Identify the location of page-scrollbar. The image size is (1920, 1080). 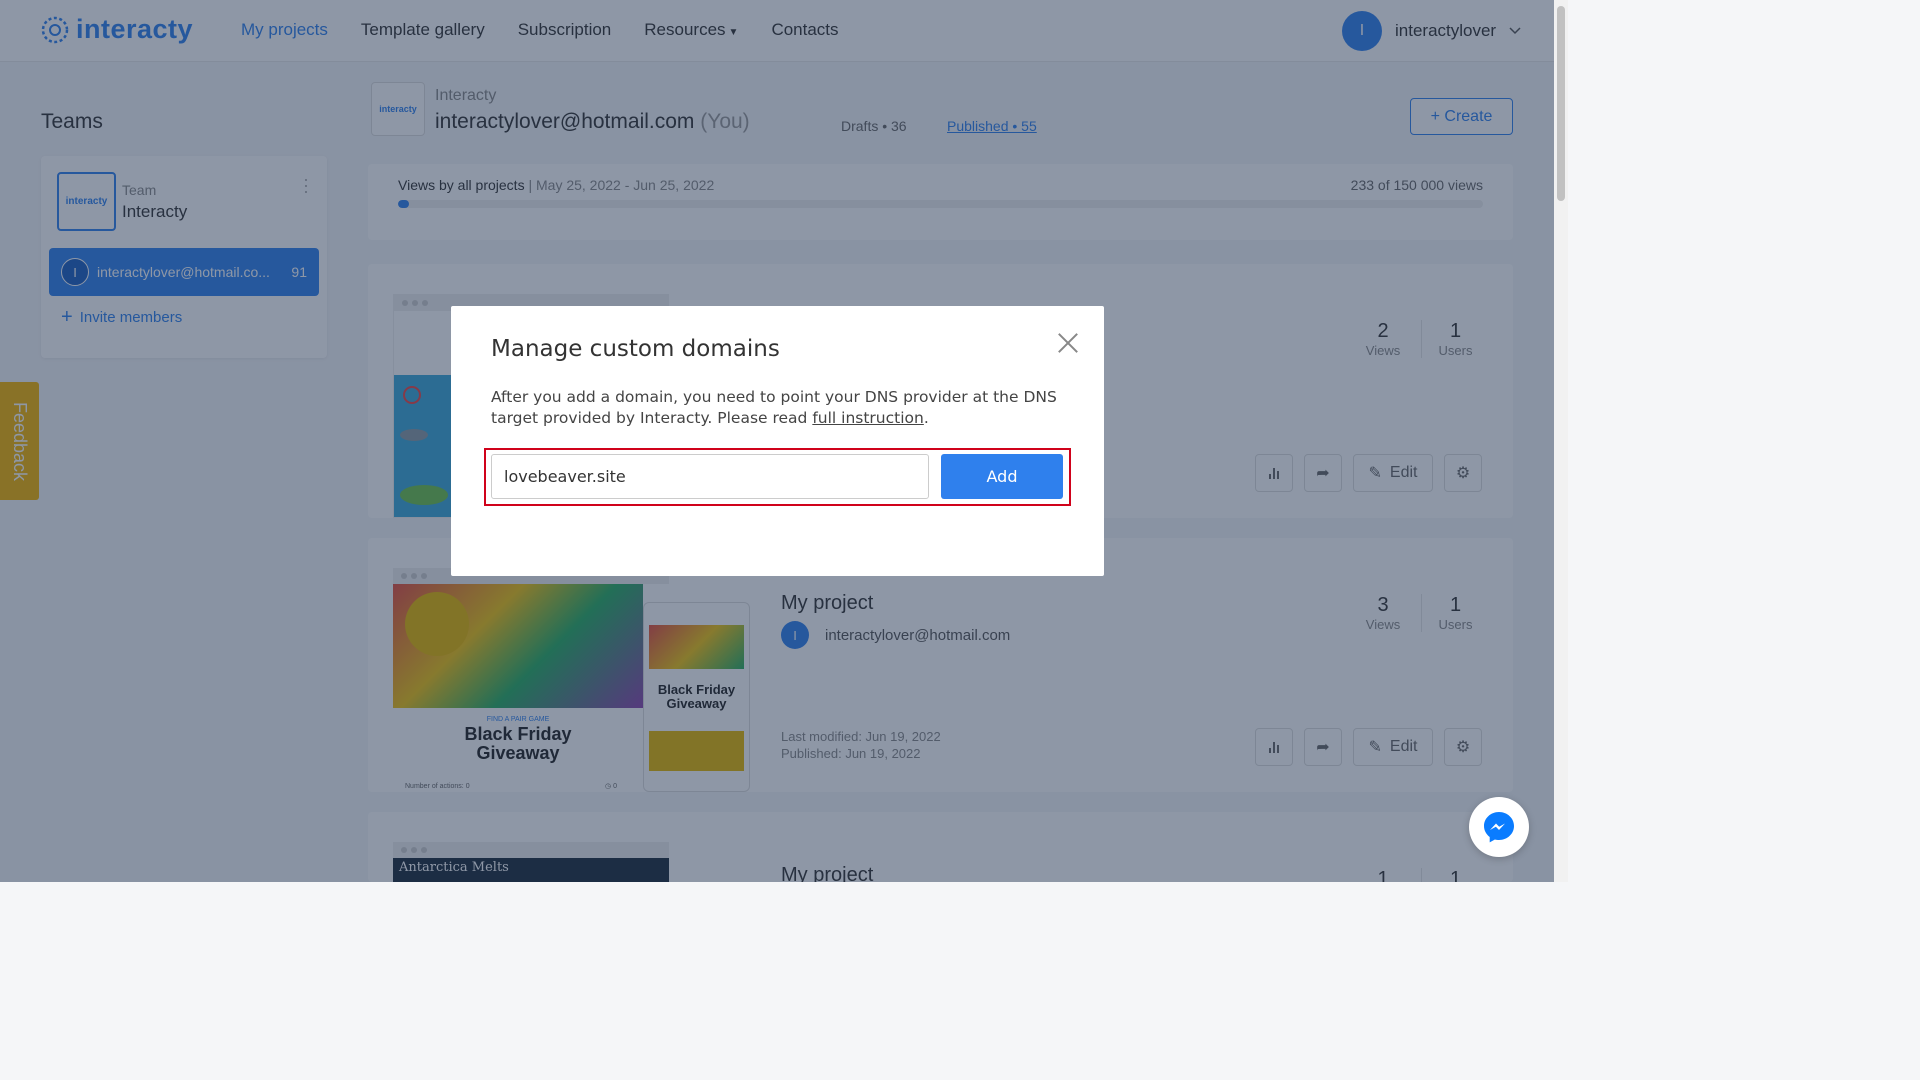
(1561, 441).